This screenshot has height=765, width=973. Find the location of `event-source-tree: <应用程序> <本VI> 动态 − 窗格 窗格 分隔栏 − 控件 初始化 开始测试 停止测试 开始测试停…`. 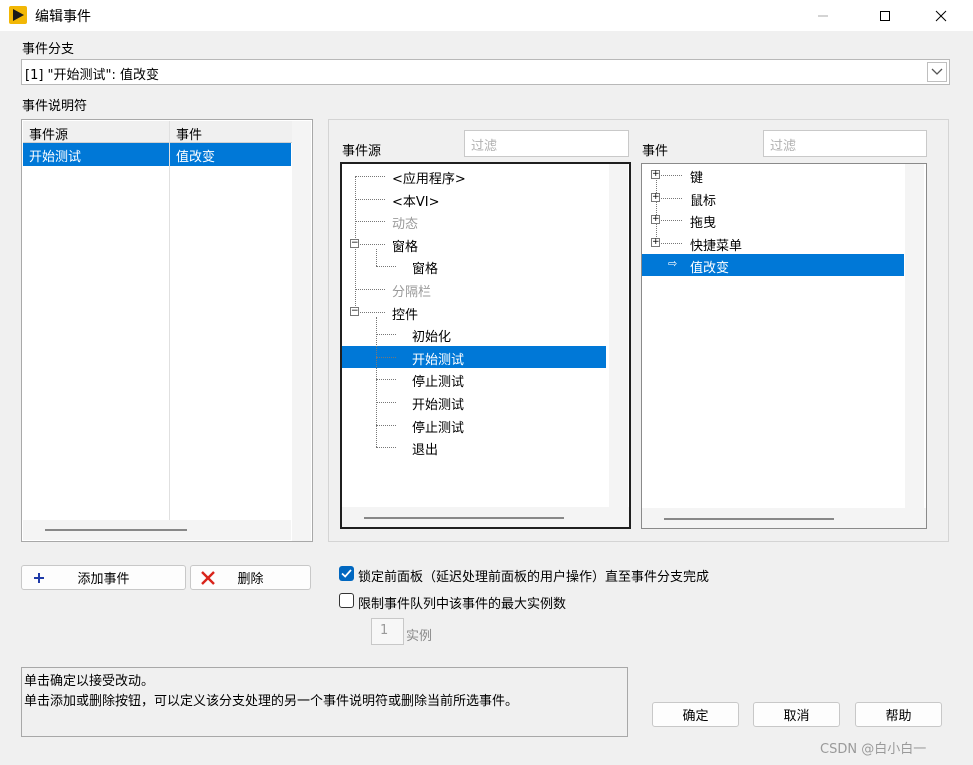

event-source-tree: <应用程序> <本VI> 动态 − 窗格 窗格 分隔栏 − 控件 初始化 开始测试 停止测试 开始测试停… is located at coordinates (485, 345).